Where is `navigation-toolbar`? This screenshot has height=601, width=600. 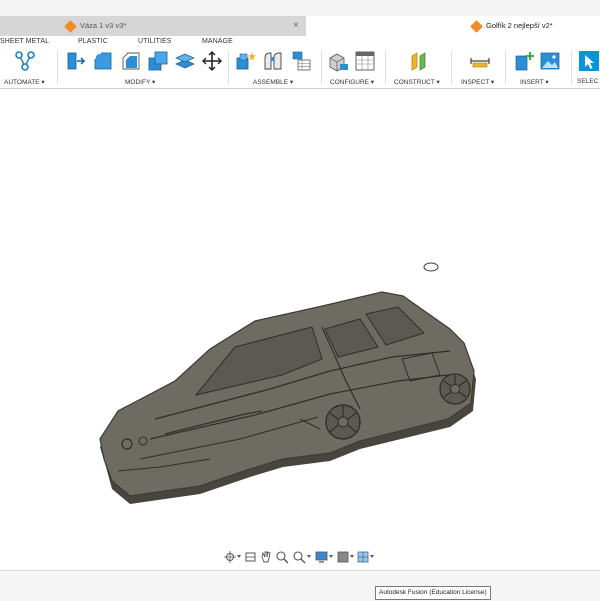 navigation-toolbar is located at coordinates (299, 557).